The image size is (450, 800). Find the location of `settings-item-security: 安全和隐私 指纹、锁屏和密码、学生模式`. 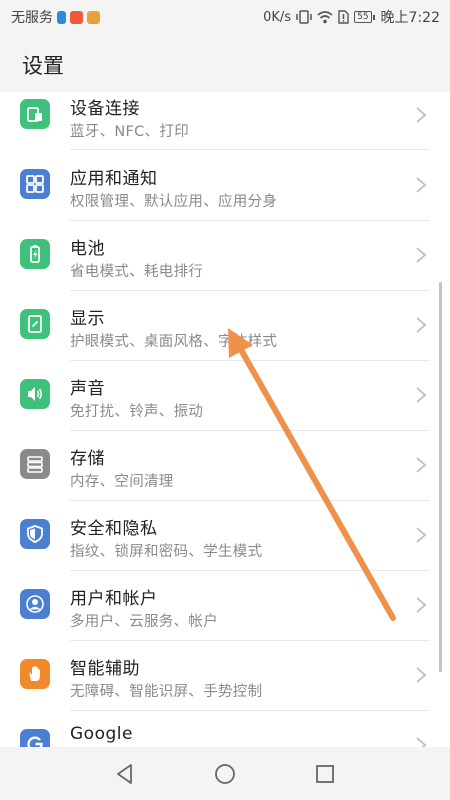

settings-item-security: 安全和隐私 指纹、锁屏和密码、学生模式 is located at coordinates (225, 535).